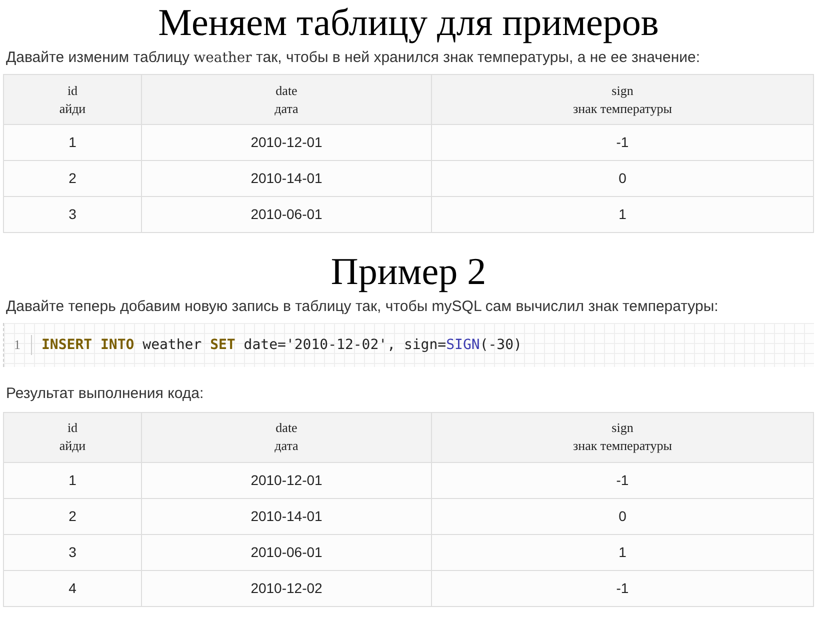 Image resolution: width=817 pixels, height=632 pixels. What do you see at coordinates (105, 394) in the screenshot?
I see `result-label: Результат выполнения кода:` at bounding box center [105, 394].